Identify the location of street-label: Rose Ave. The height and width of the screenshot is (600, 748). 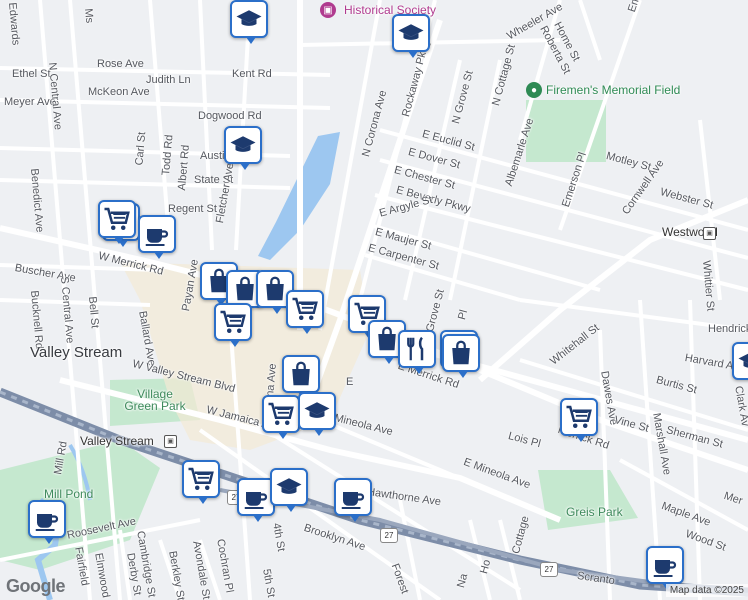
(120, 64).